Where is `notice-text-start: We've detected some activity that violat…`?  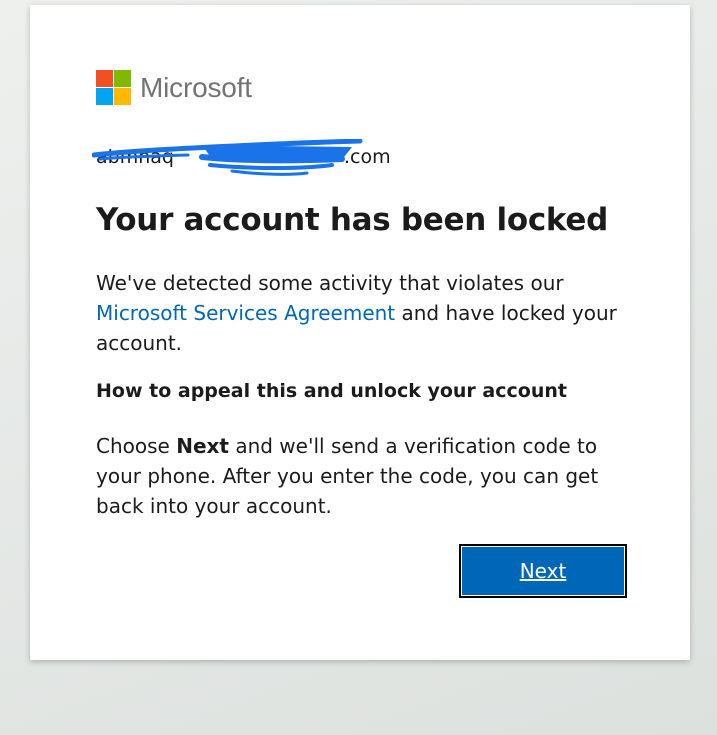 notice-text-start: We've detected some activity that violat… is located at coordinates (330, 283).